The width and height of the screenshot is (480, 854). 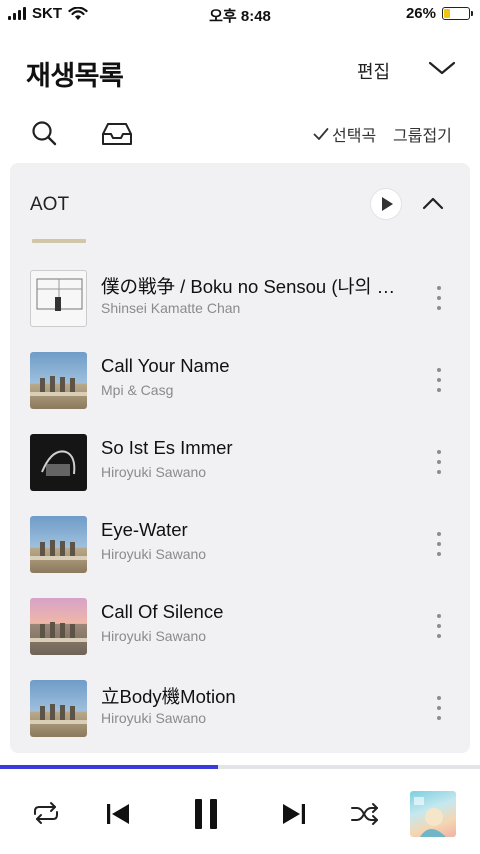 I want to click on shuffle-icon, so click(x=365, y=814).